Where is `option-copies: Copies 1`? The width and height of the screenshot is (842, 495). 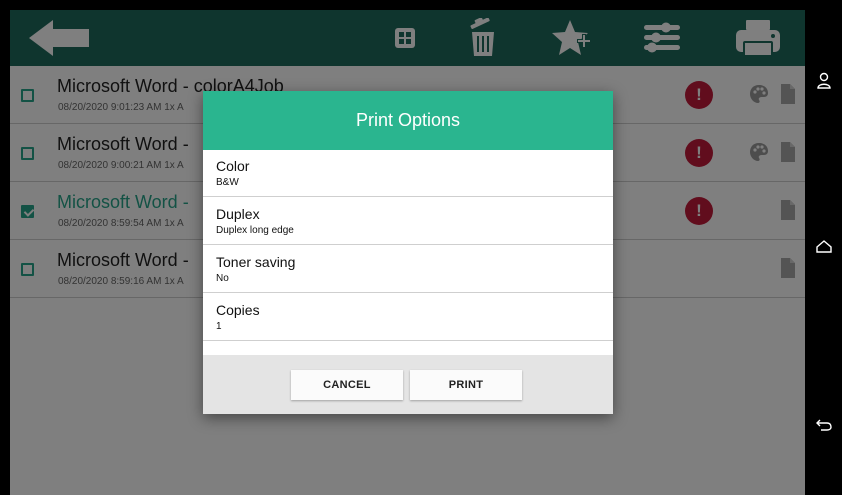 option-copies: Copies 1 is located at coordinates (408, 317).